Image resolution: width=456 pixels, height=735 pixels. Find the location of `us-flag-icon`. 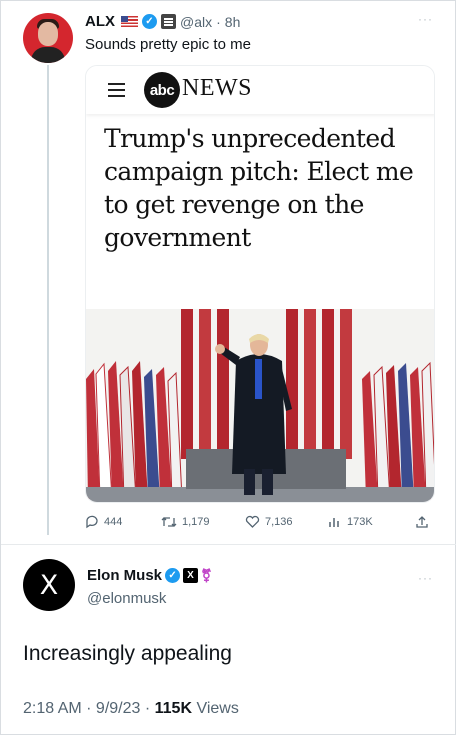

us-flag-icon is located at coordinates (129, 21).